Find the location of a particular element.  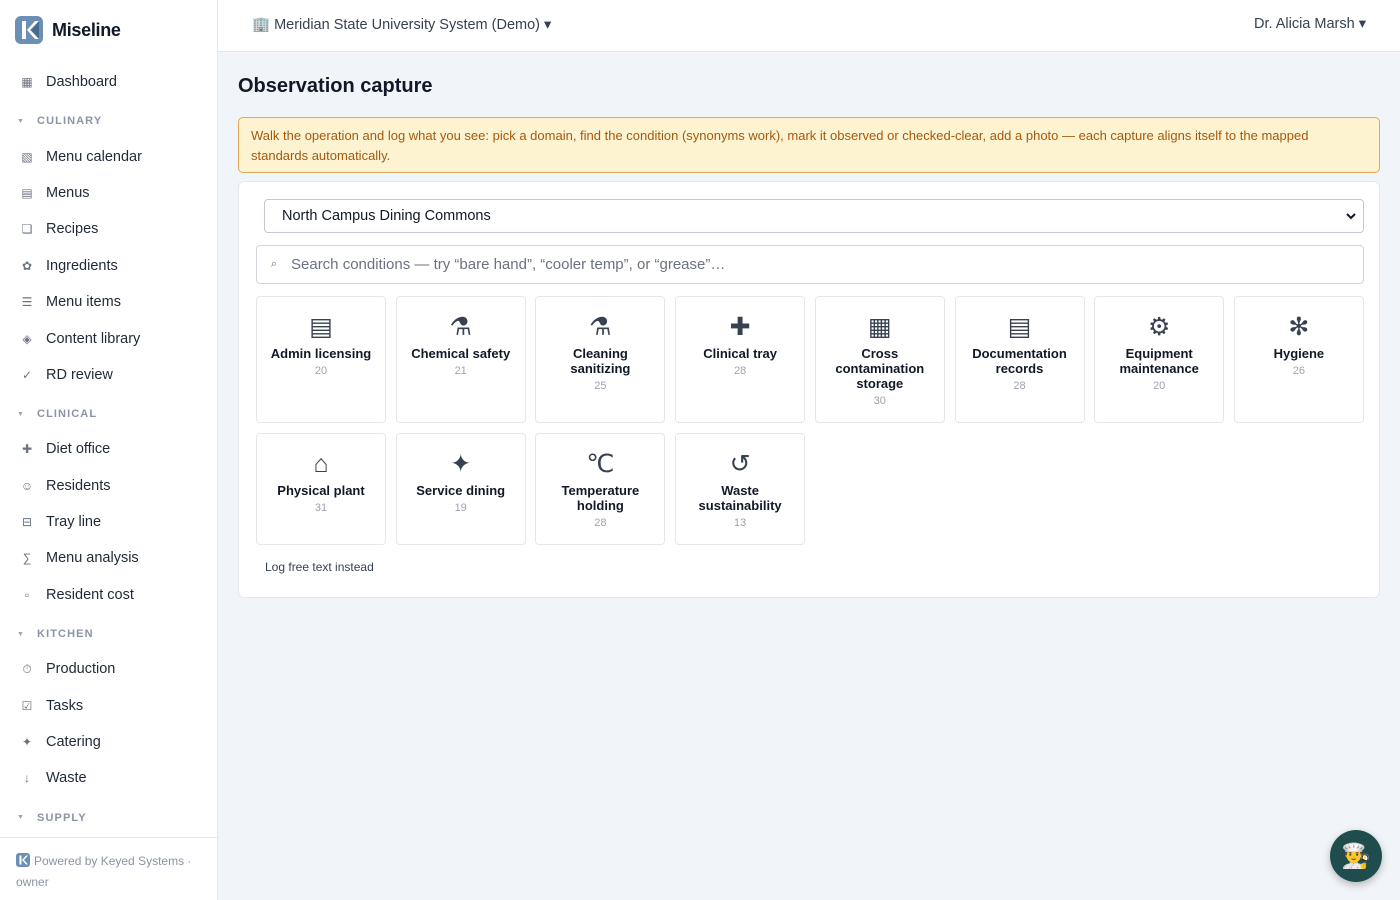

sparkle-icon: ✦ is located at coordinates (461, 464).